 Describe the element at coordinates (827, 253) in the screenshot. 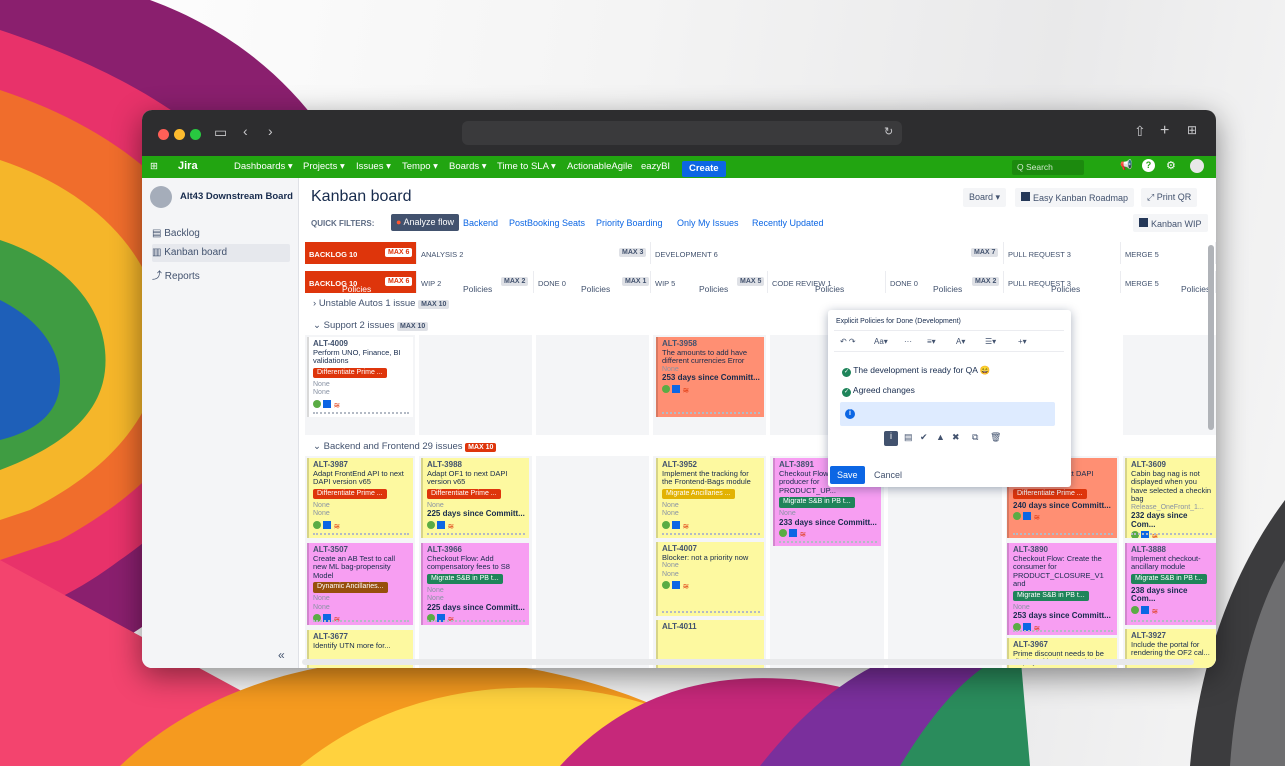

I see `column-header-development: DEVELOPMENT 6 MAX 7` at that location.